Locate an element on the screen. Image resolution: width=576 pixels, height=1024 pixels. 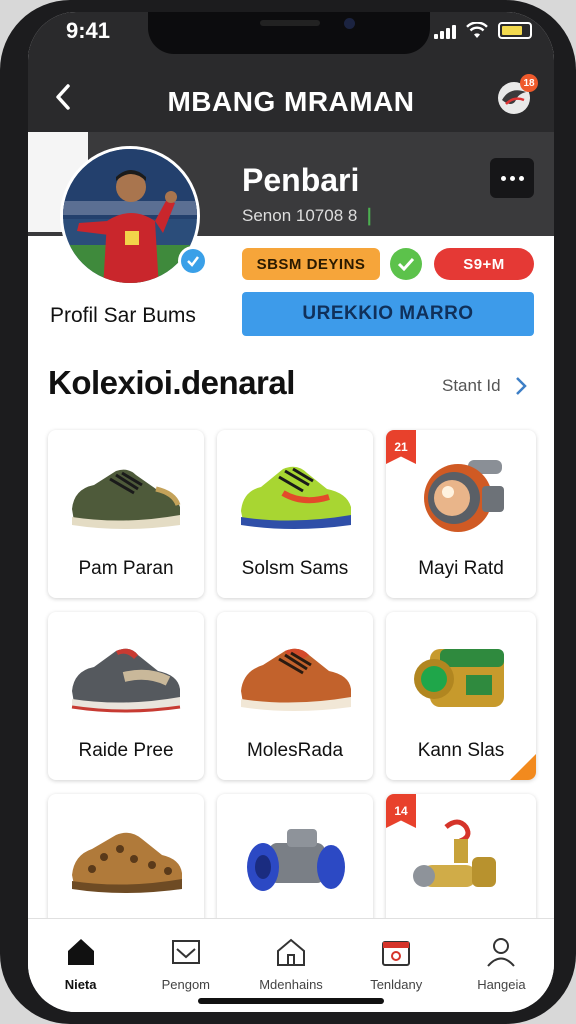
status-bar: 9:41 is located at coordinates (291, 39).